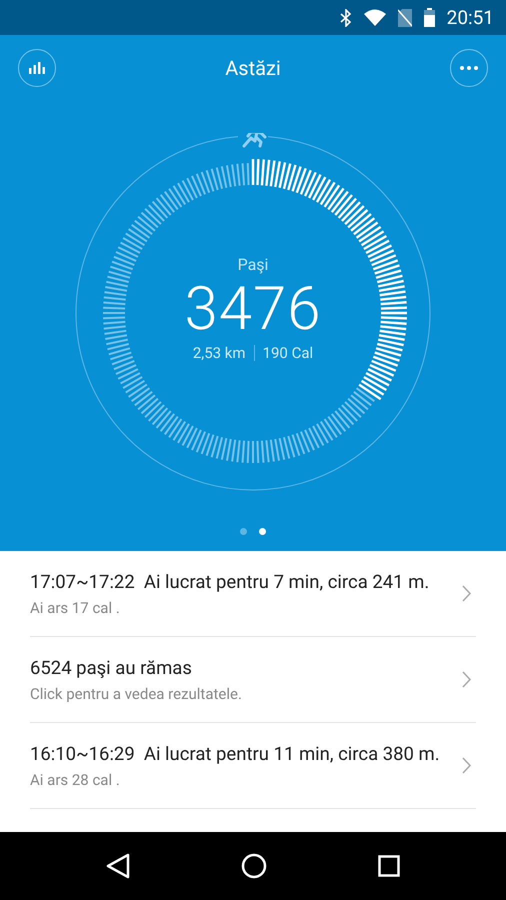 This screenshot has width=506, height=900. Describe the element at coordinates (253, 680) in the screenshot. I see `activity-item: 6524 paşi au rămas Click pentru a vedea rezultatele.` at that location.